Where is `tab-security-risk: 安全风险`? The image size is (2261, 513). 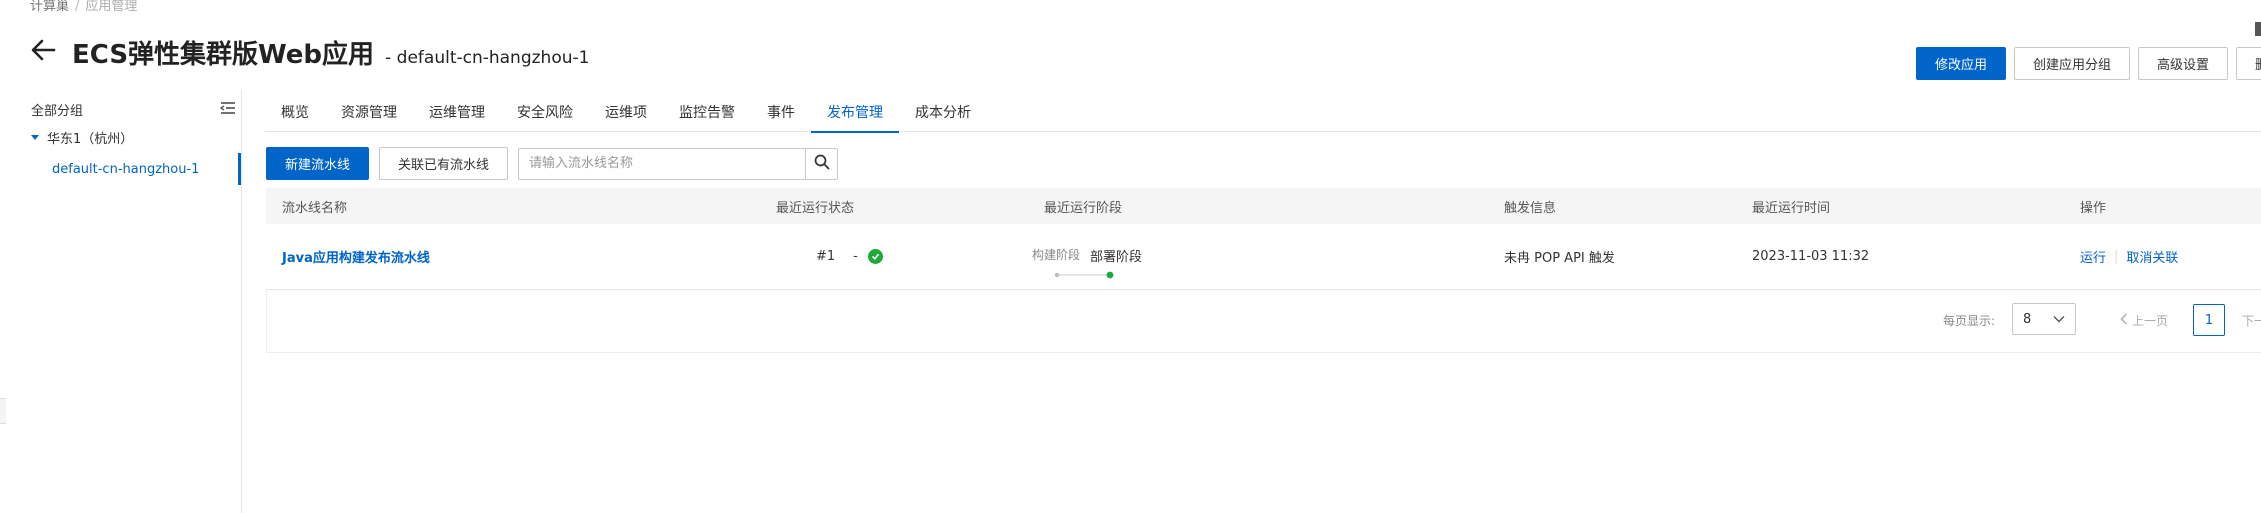
tab-security-risk: 安全风险 is located at coordinates (545, 112).